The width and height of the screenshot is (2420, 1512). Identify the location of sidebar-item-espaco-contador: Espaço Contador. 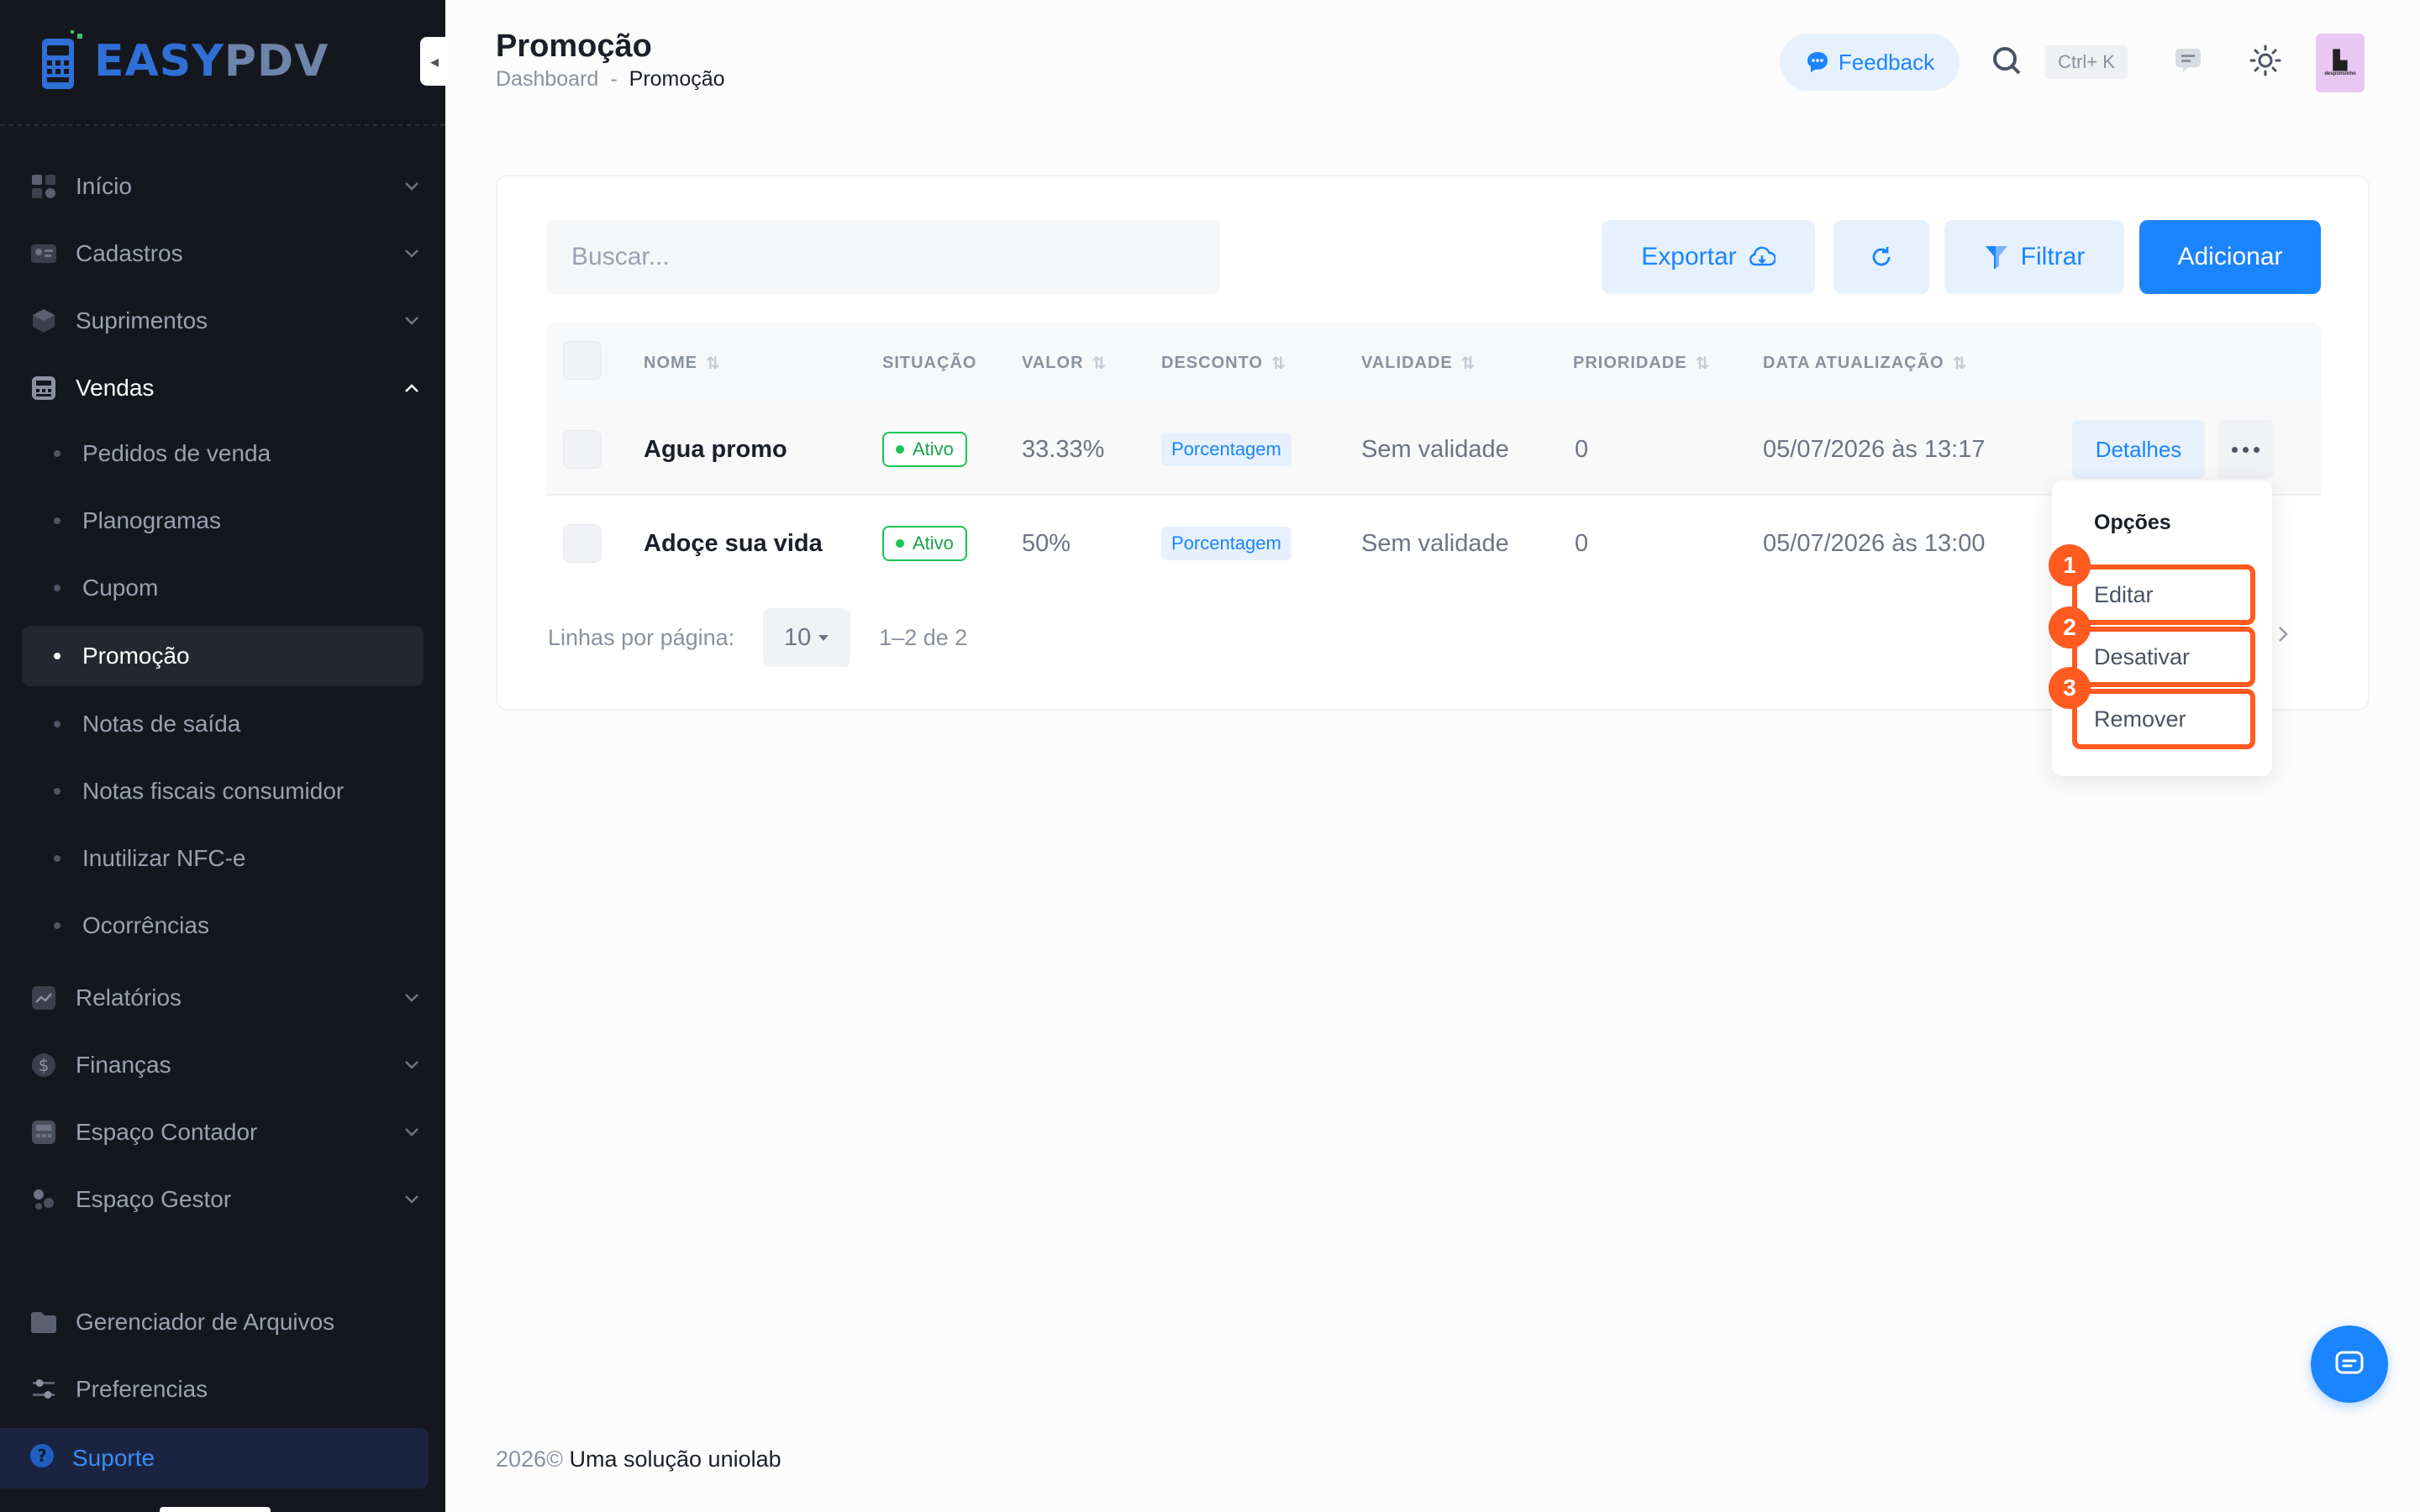
(223, 1132).